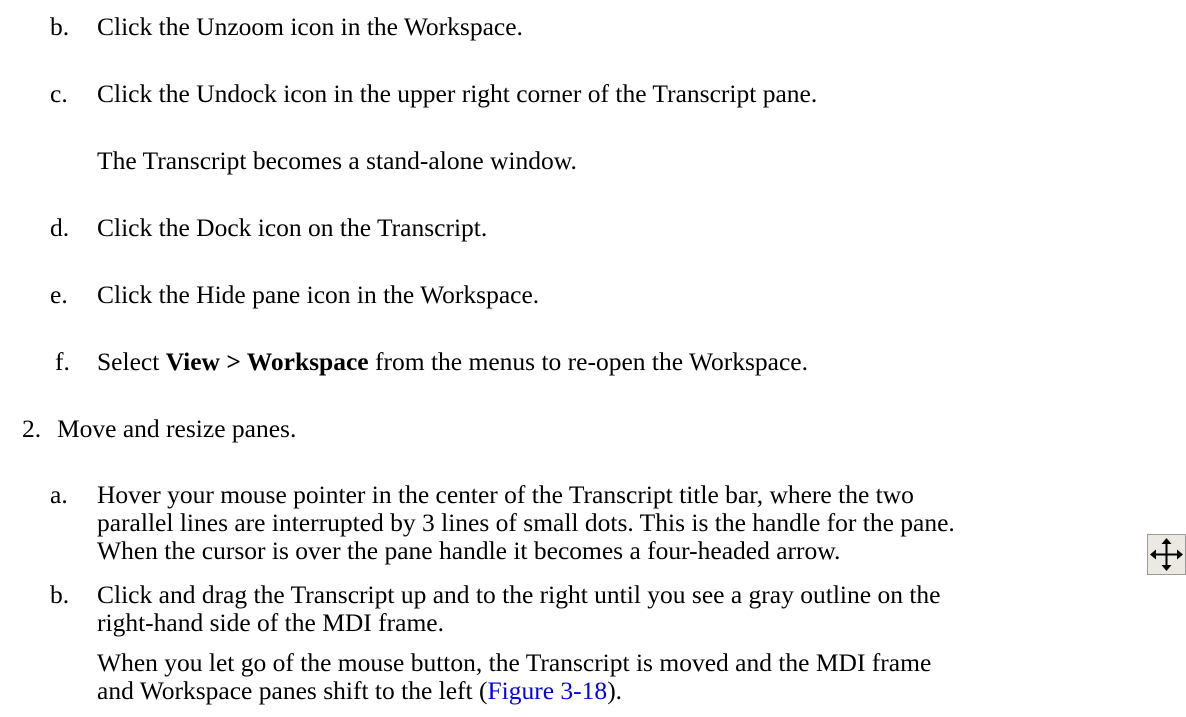 This screenshot has width=1186, height=717. Describe the element at coordinates (310, 26) in the screenshot. I see `step-b-text: Click the Unzoom icon in the Workspace.` at that location.